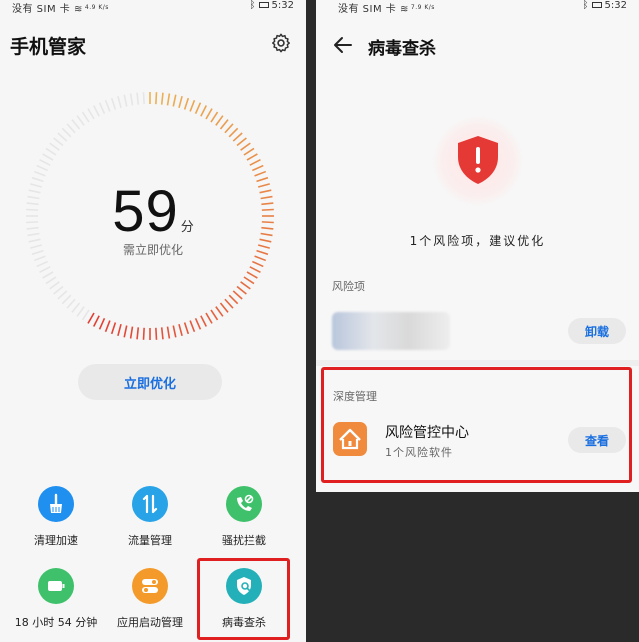  I want to click on tile-battery: 18 小时 54 分钟, so click(56, 599).